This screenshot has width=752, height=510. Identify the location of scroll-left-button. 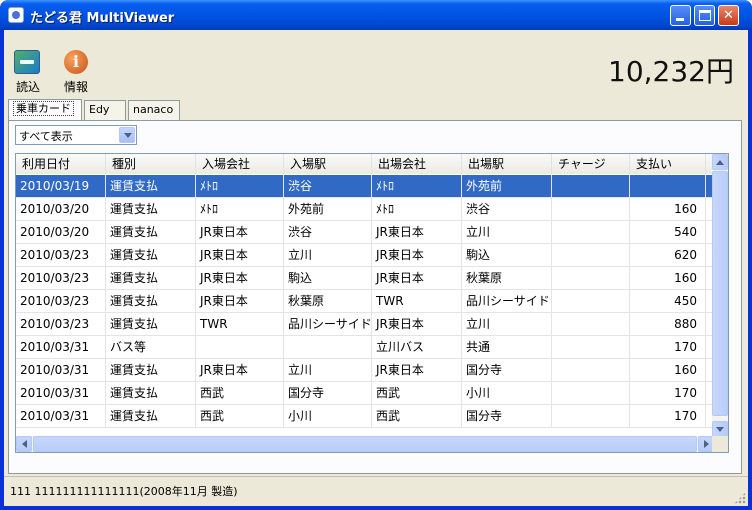
(24, 444).